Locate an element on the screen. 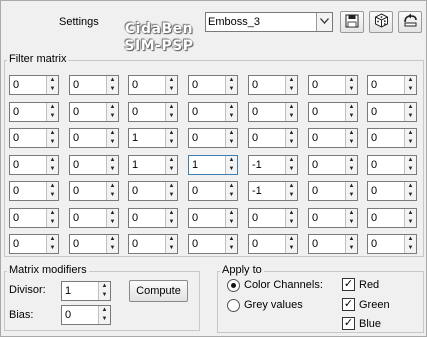 Image resolution: width=427 pixels, height=337 pixels. color-channels-radio is located at coordinates (233, 285).